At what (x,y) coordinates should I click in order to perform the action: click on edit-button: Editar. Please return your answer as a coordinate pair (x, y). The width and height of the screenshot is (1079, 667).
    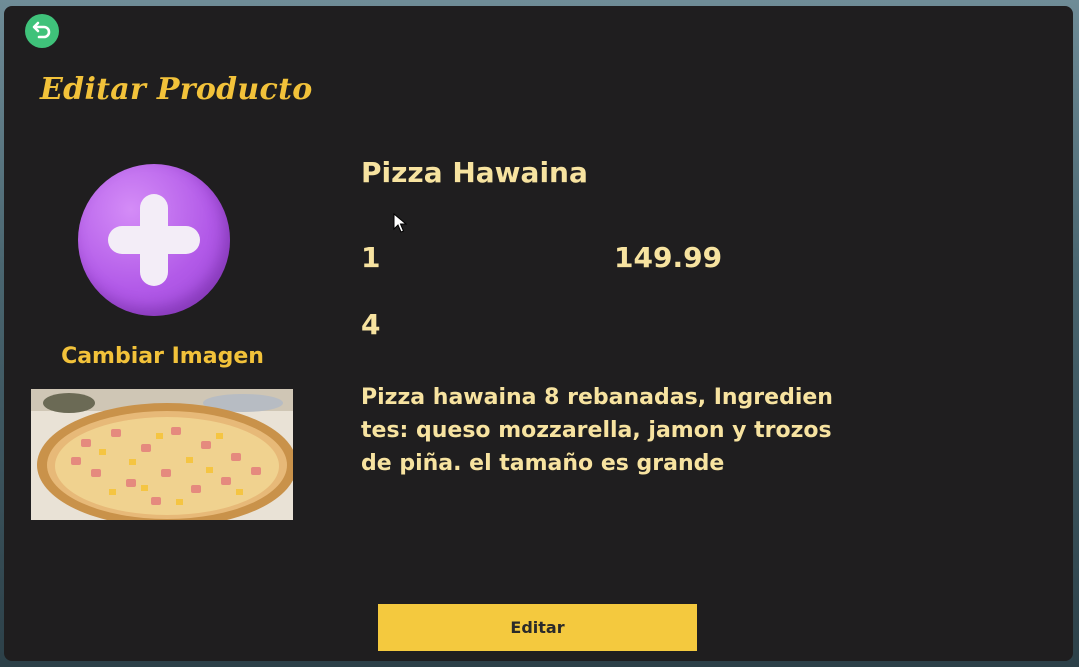
    Looking at the image, I should click on (537, 627).